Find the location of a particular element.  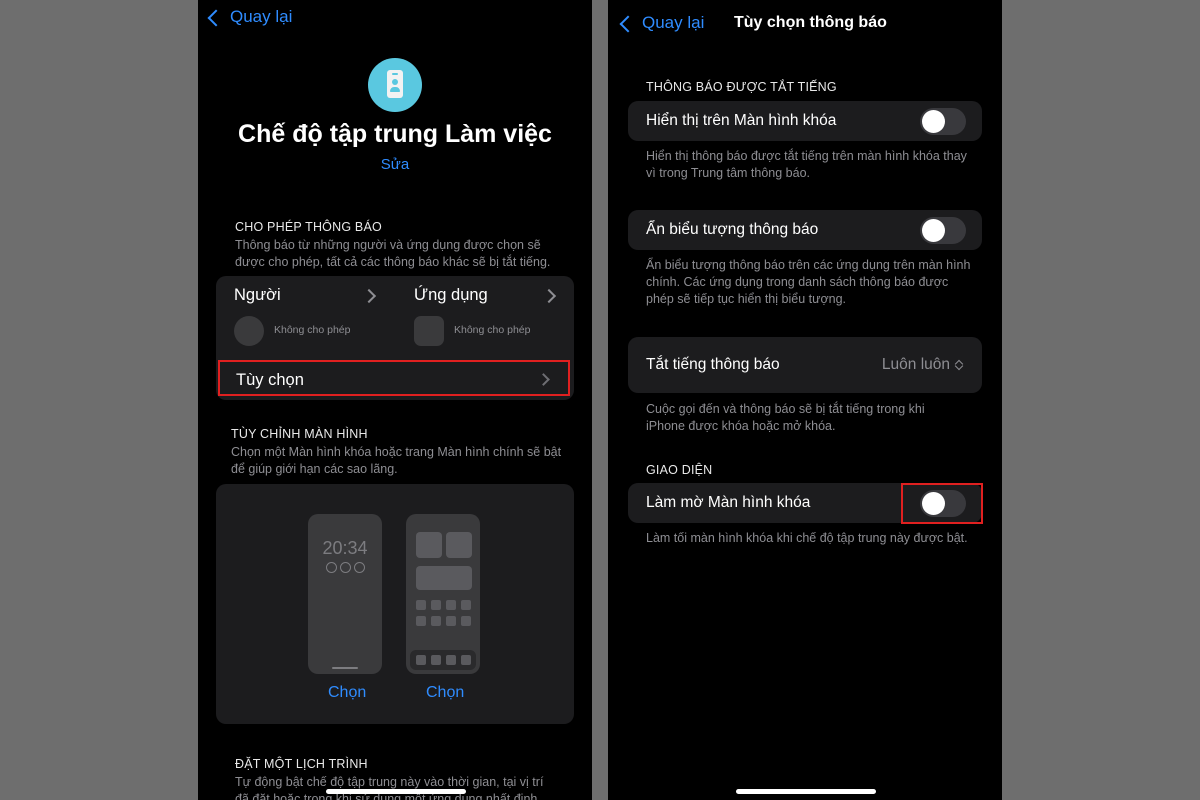

options-row: Tùy chọn is located at coordinates (394, 378).